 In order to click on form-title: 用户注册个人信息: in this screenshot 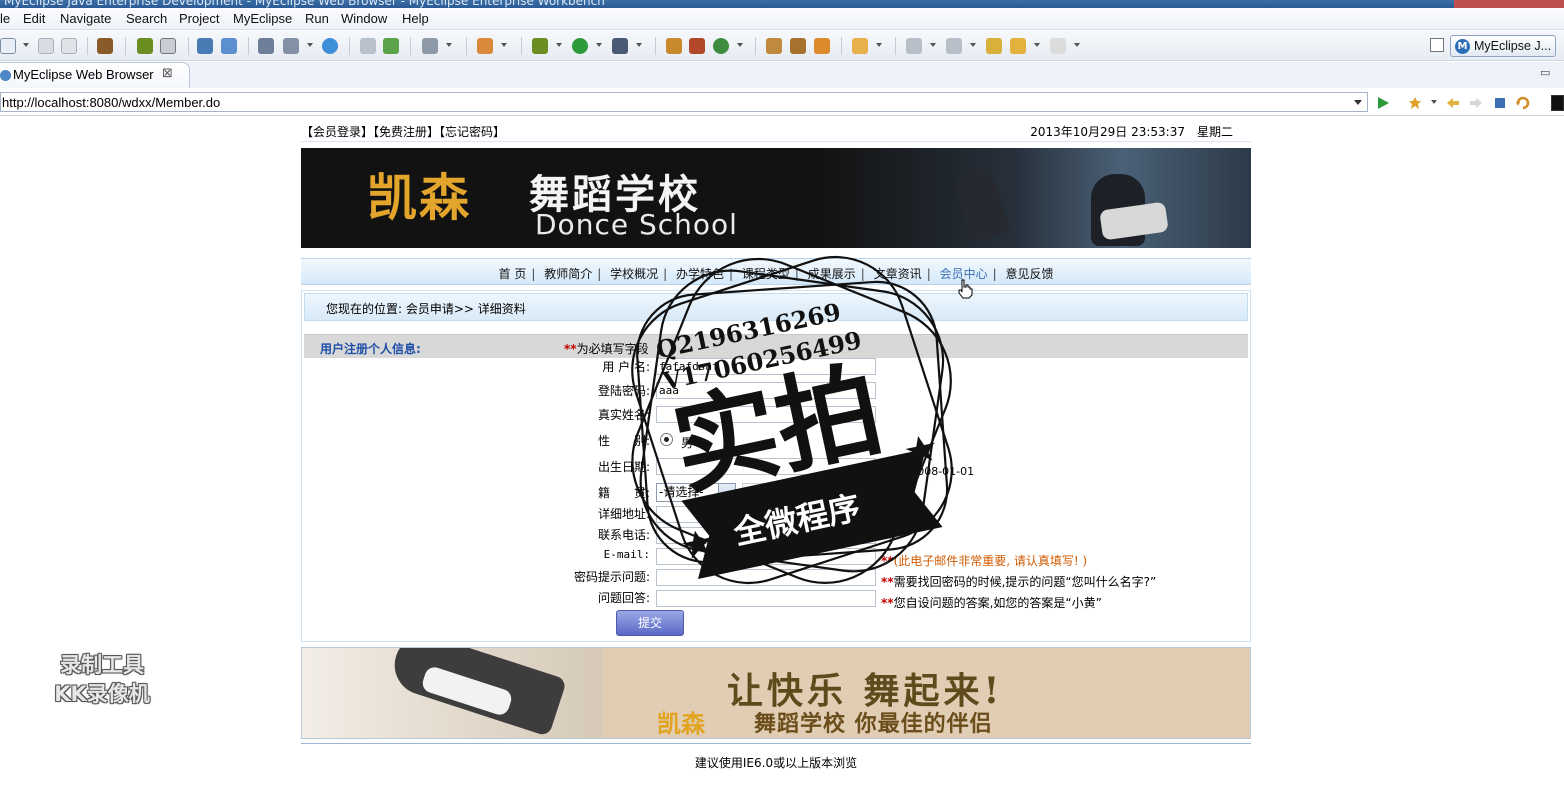, I will do `click(370, 349)`.